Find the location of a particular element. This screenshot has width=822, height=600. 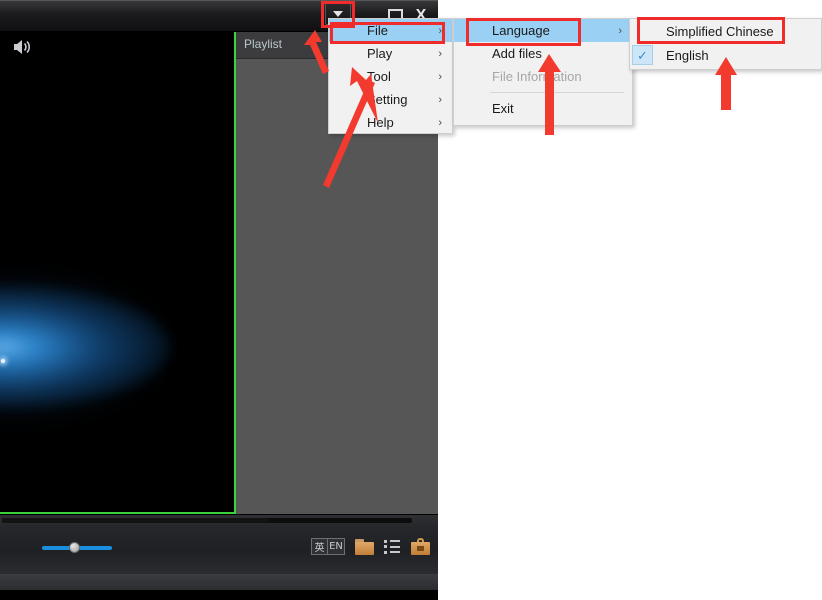

window-bottom-strip is located at coordinates (219, 587).